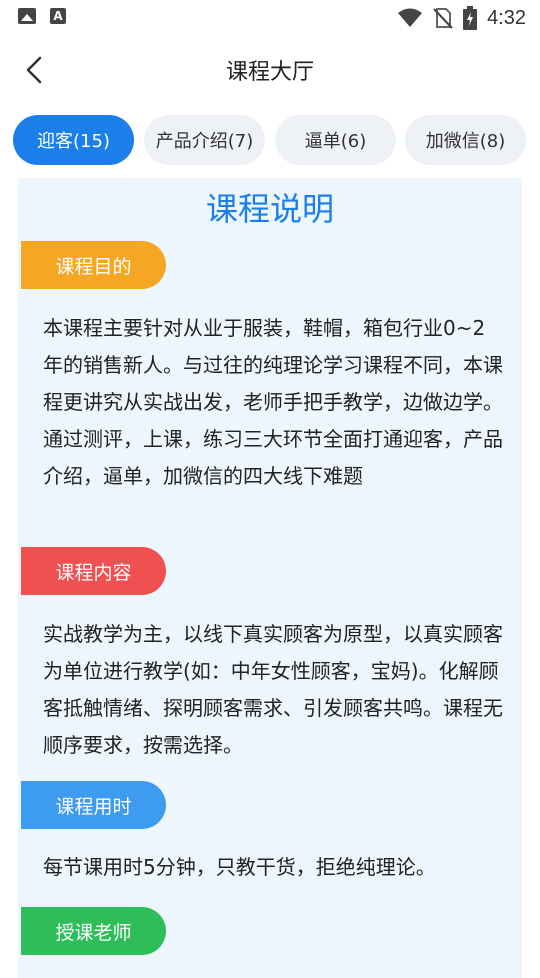 The image size is (540, 978). Describe the element at coordinates (269, 209) in the screenshot. I see `card-title: 课程说明` at that location.